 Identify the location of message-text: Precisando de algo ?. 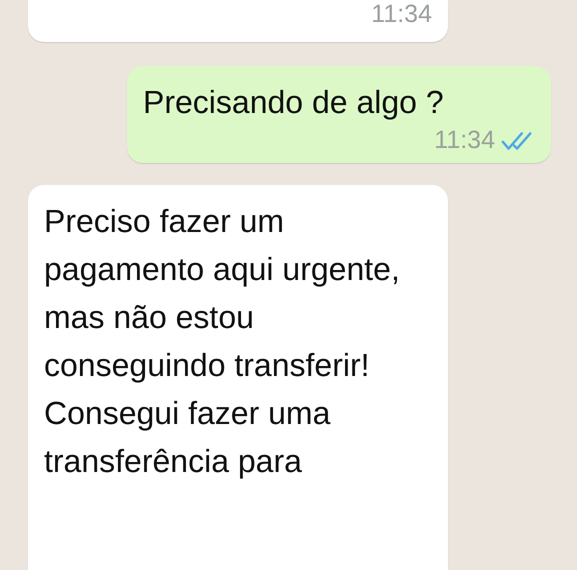
(294, 102).